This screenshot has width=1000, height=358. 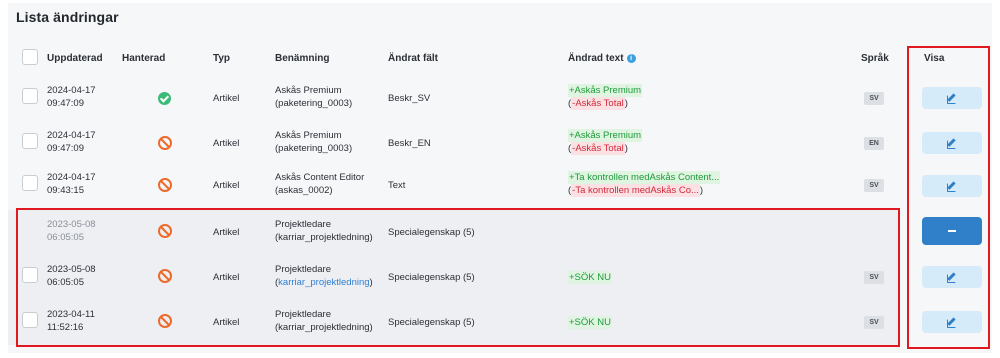 What do you see at coordinates (631, 58) in the screenshot?
I see `info-icon: i` at bounding box center [631, 58].